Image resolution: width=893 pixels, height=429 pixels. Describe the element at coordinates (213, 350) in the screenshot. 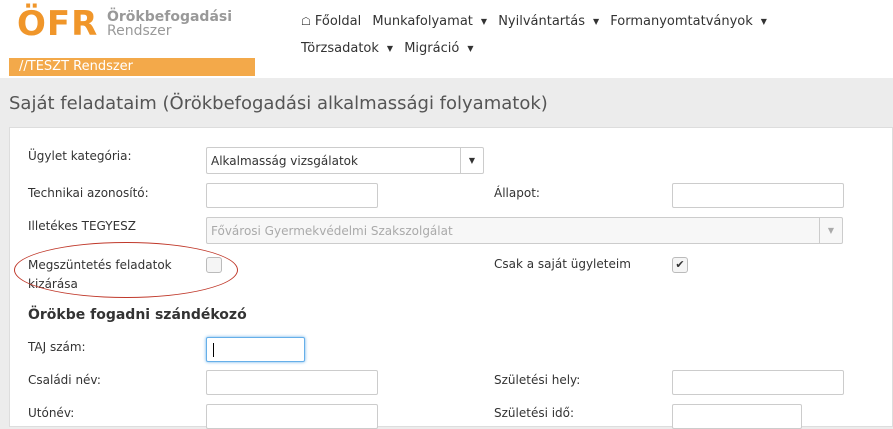

I see `text-cursor` at that location.